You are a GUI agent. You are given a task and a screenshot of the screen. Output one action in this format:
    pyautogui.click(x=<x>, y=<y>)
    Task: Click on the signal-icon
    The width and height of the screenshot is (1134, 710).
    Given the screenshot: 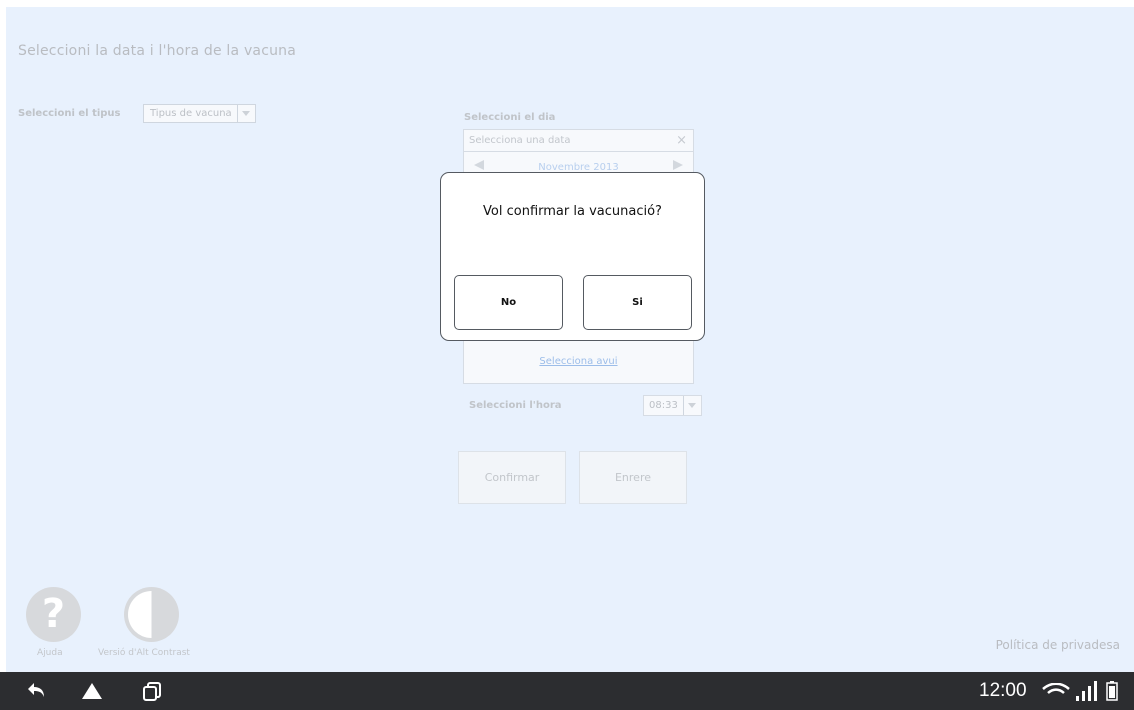 What is the action you would take?
    pyautogui.click(x=1086, y=691)
    